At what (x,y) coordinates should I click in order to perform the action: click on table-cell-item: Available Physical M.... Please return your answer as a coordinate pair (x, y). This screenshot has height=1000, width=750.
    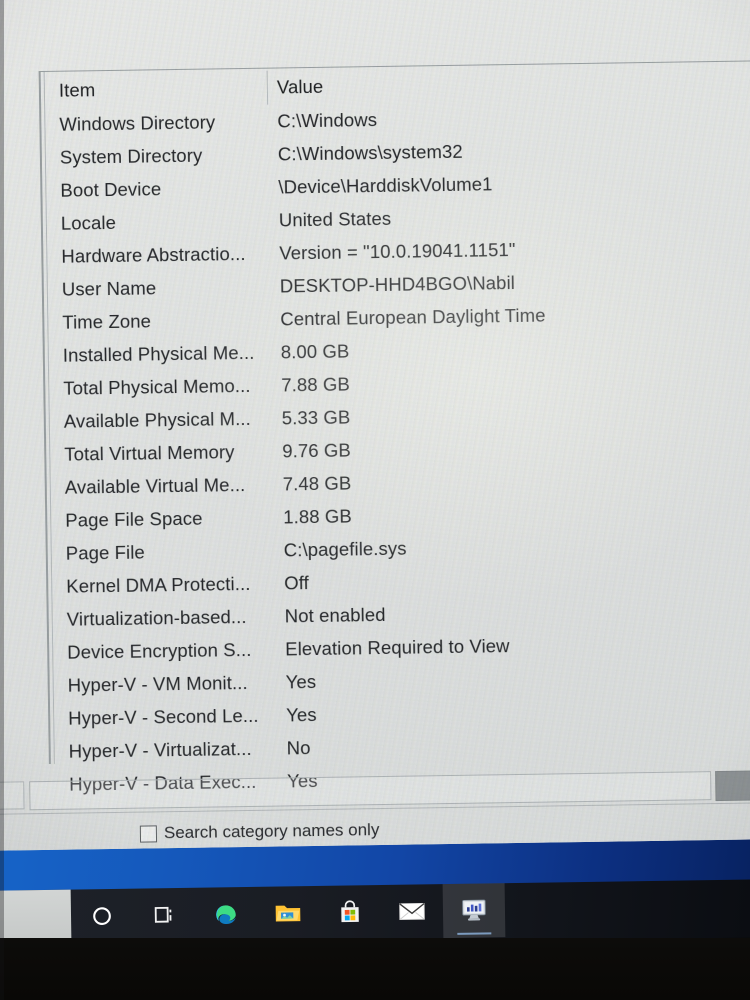
    Looking at the image, I should click on (157, 419).